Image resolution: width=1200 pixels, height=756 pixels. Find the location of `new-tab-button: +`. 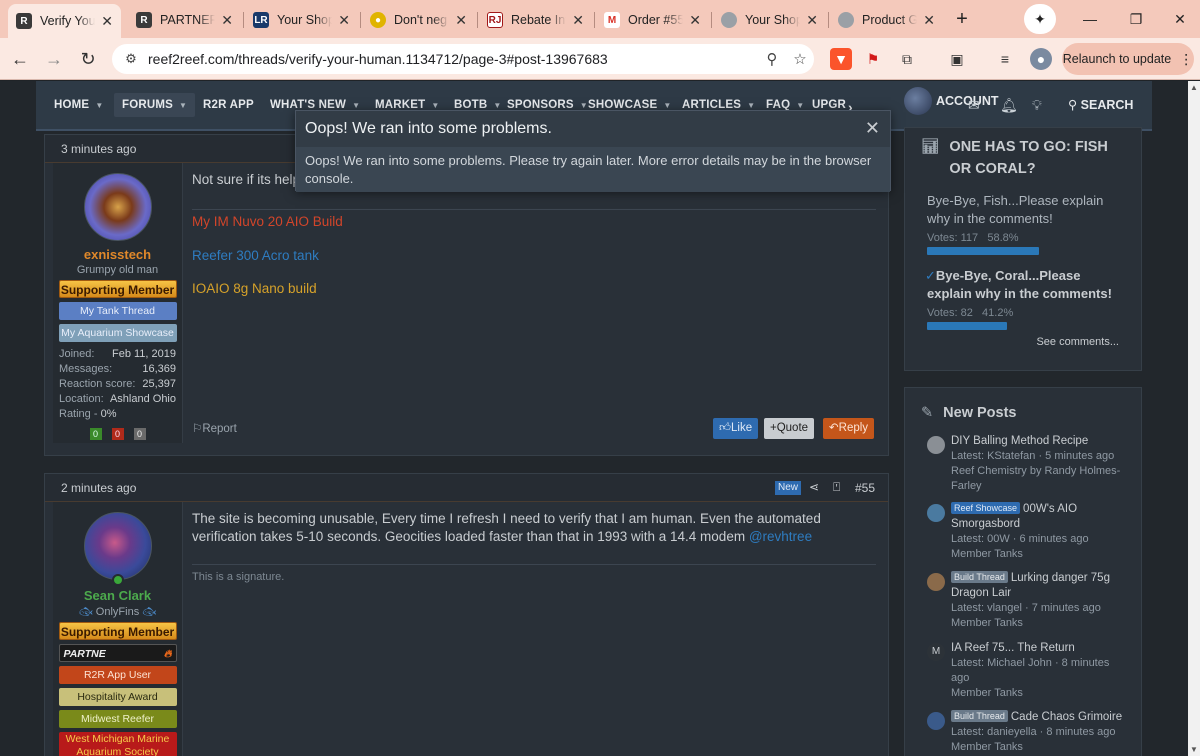

new-tab-button: + is located at coordinates (962, 19).